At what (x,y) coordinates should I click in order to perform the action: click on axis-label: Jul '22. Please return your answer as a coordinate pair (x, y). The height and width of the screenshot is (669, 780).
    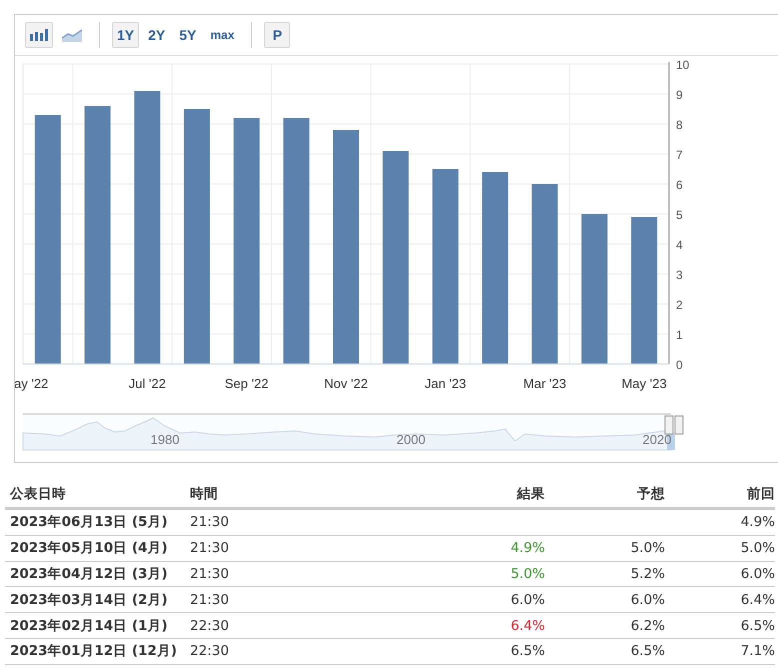
    Looking at the image, I should click on (147, 383).